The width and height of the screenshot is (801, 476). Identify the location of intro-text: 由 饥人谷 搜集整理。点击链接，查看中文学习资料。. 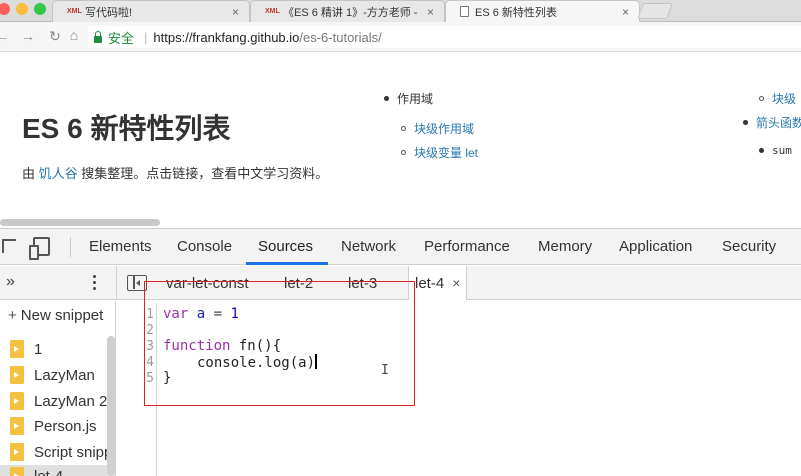
(175, 172).